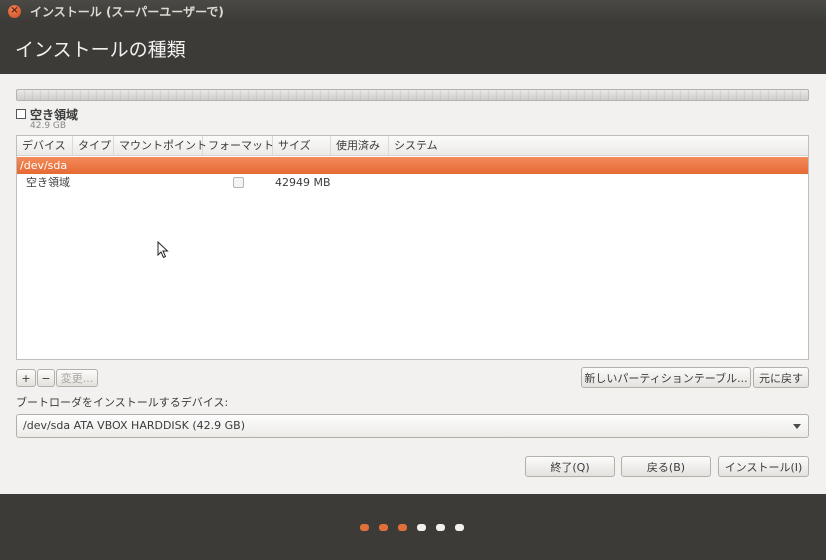  What do you see at coordinates (781, 377) in the screenshot?
I see `revert-button: 元に戻す` at bounding box center [781, 377].